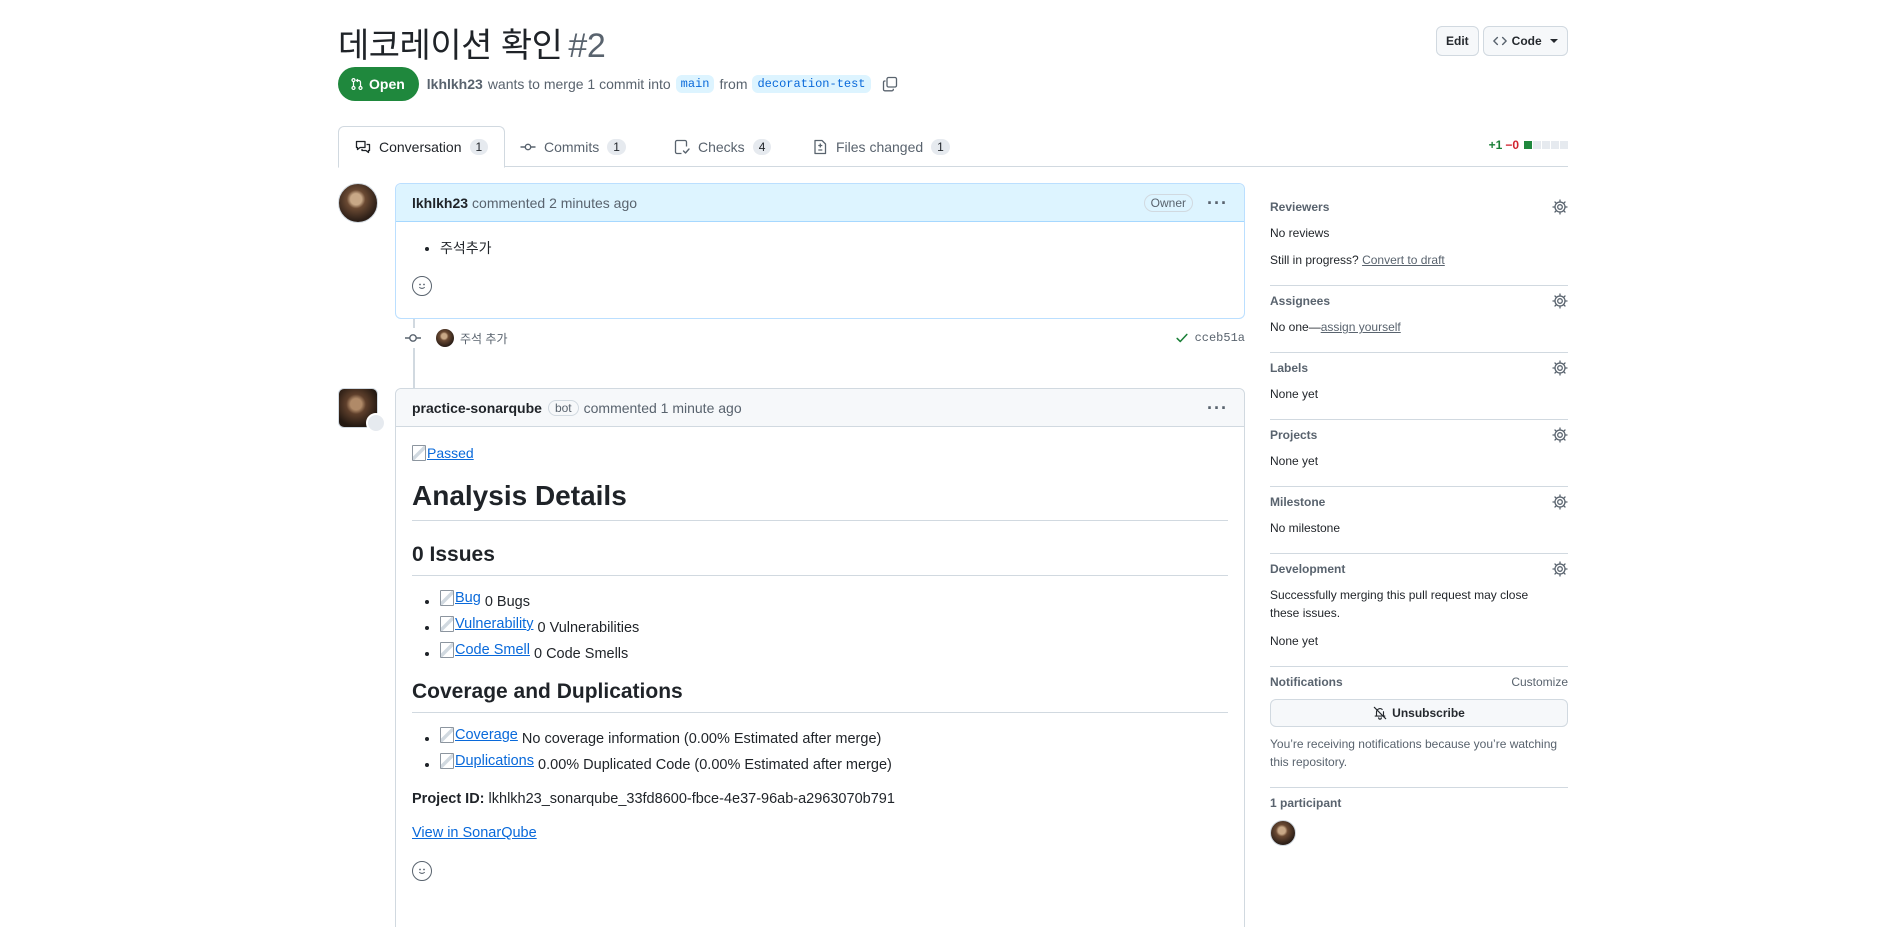 The height and width of the screenshot is (927, 1893). I want to click on tab-checks: Checks 4, so click(722, 146).